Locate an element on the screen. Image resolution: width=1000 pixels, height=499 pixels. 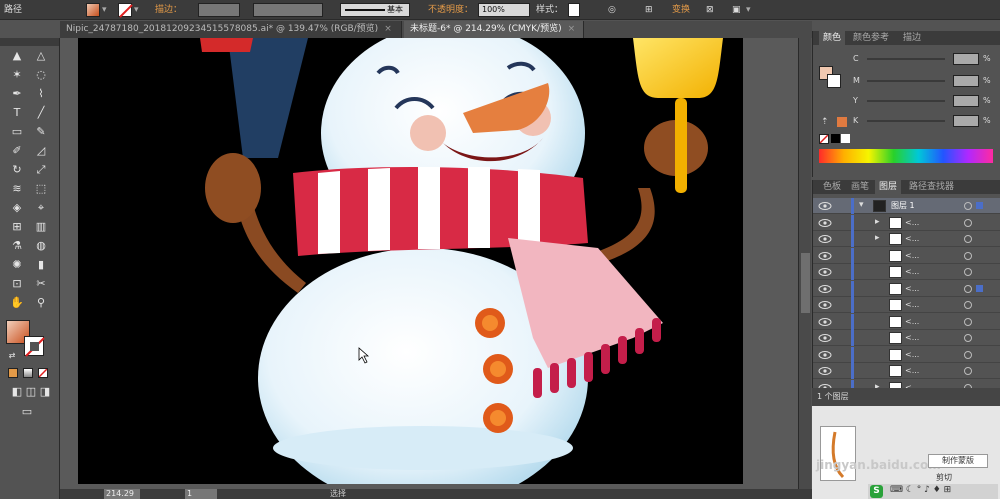
magenta-slider: M% is located at coordinates (923, 81).